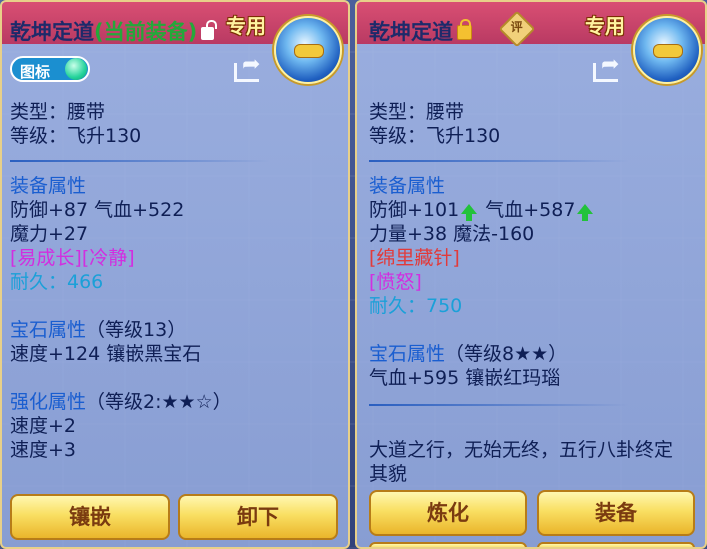  Describe the element at coordinates (506, 354) in the screenshot. I see `gem-level: （等级8★★）` at that location.